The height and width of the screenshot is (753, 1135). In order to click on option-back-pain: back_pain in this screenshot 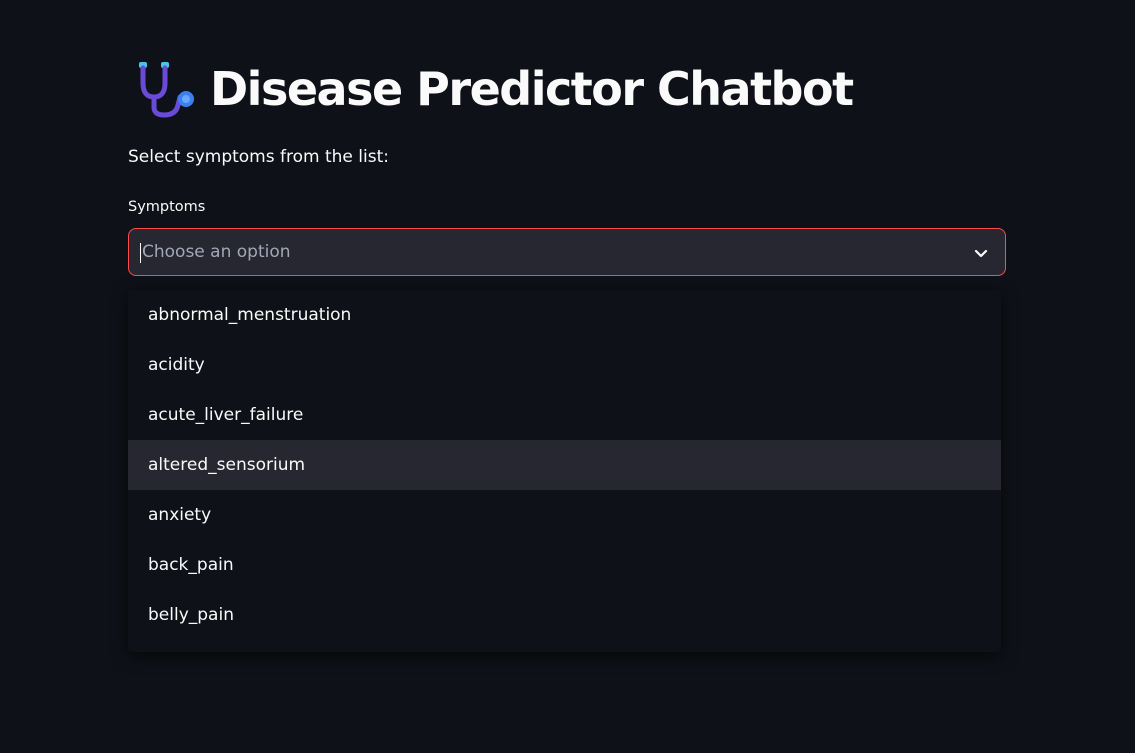, I will do `click(564, 565)`.